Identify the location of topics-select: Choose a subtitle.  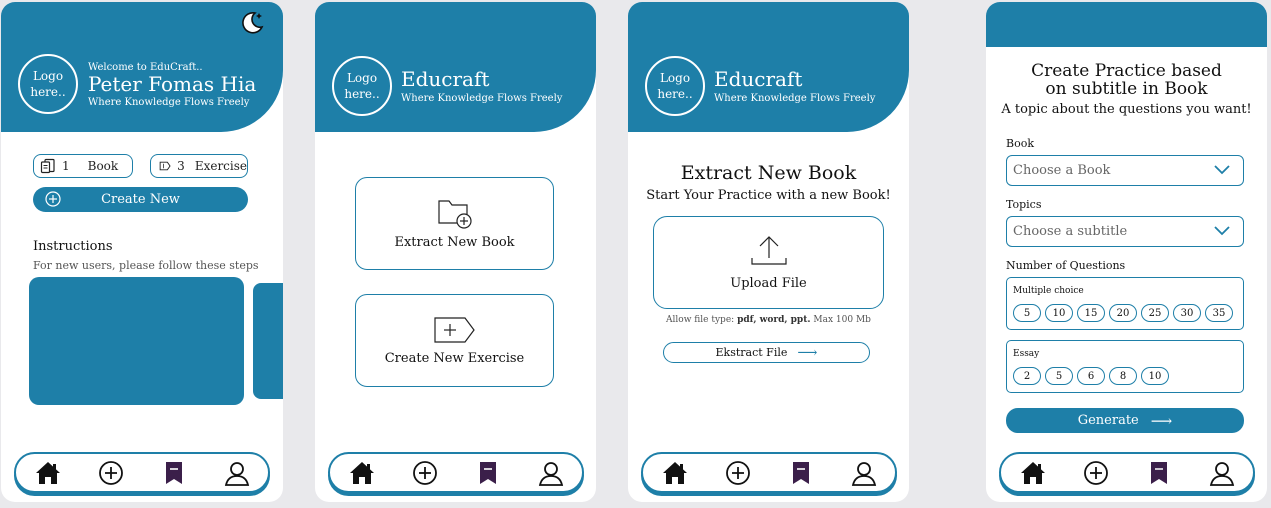
(1125, 231).